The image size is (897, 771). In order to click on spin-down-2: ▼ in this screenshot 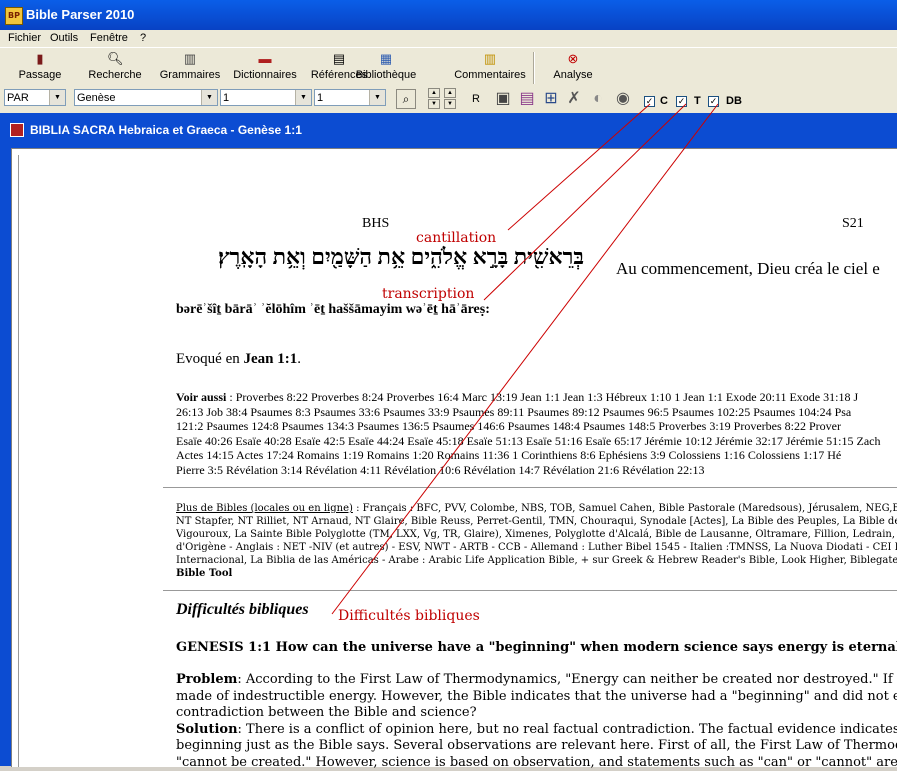, I will do `click(450, 104)`.